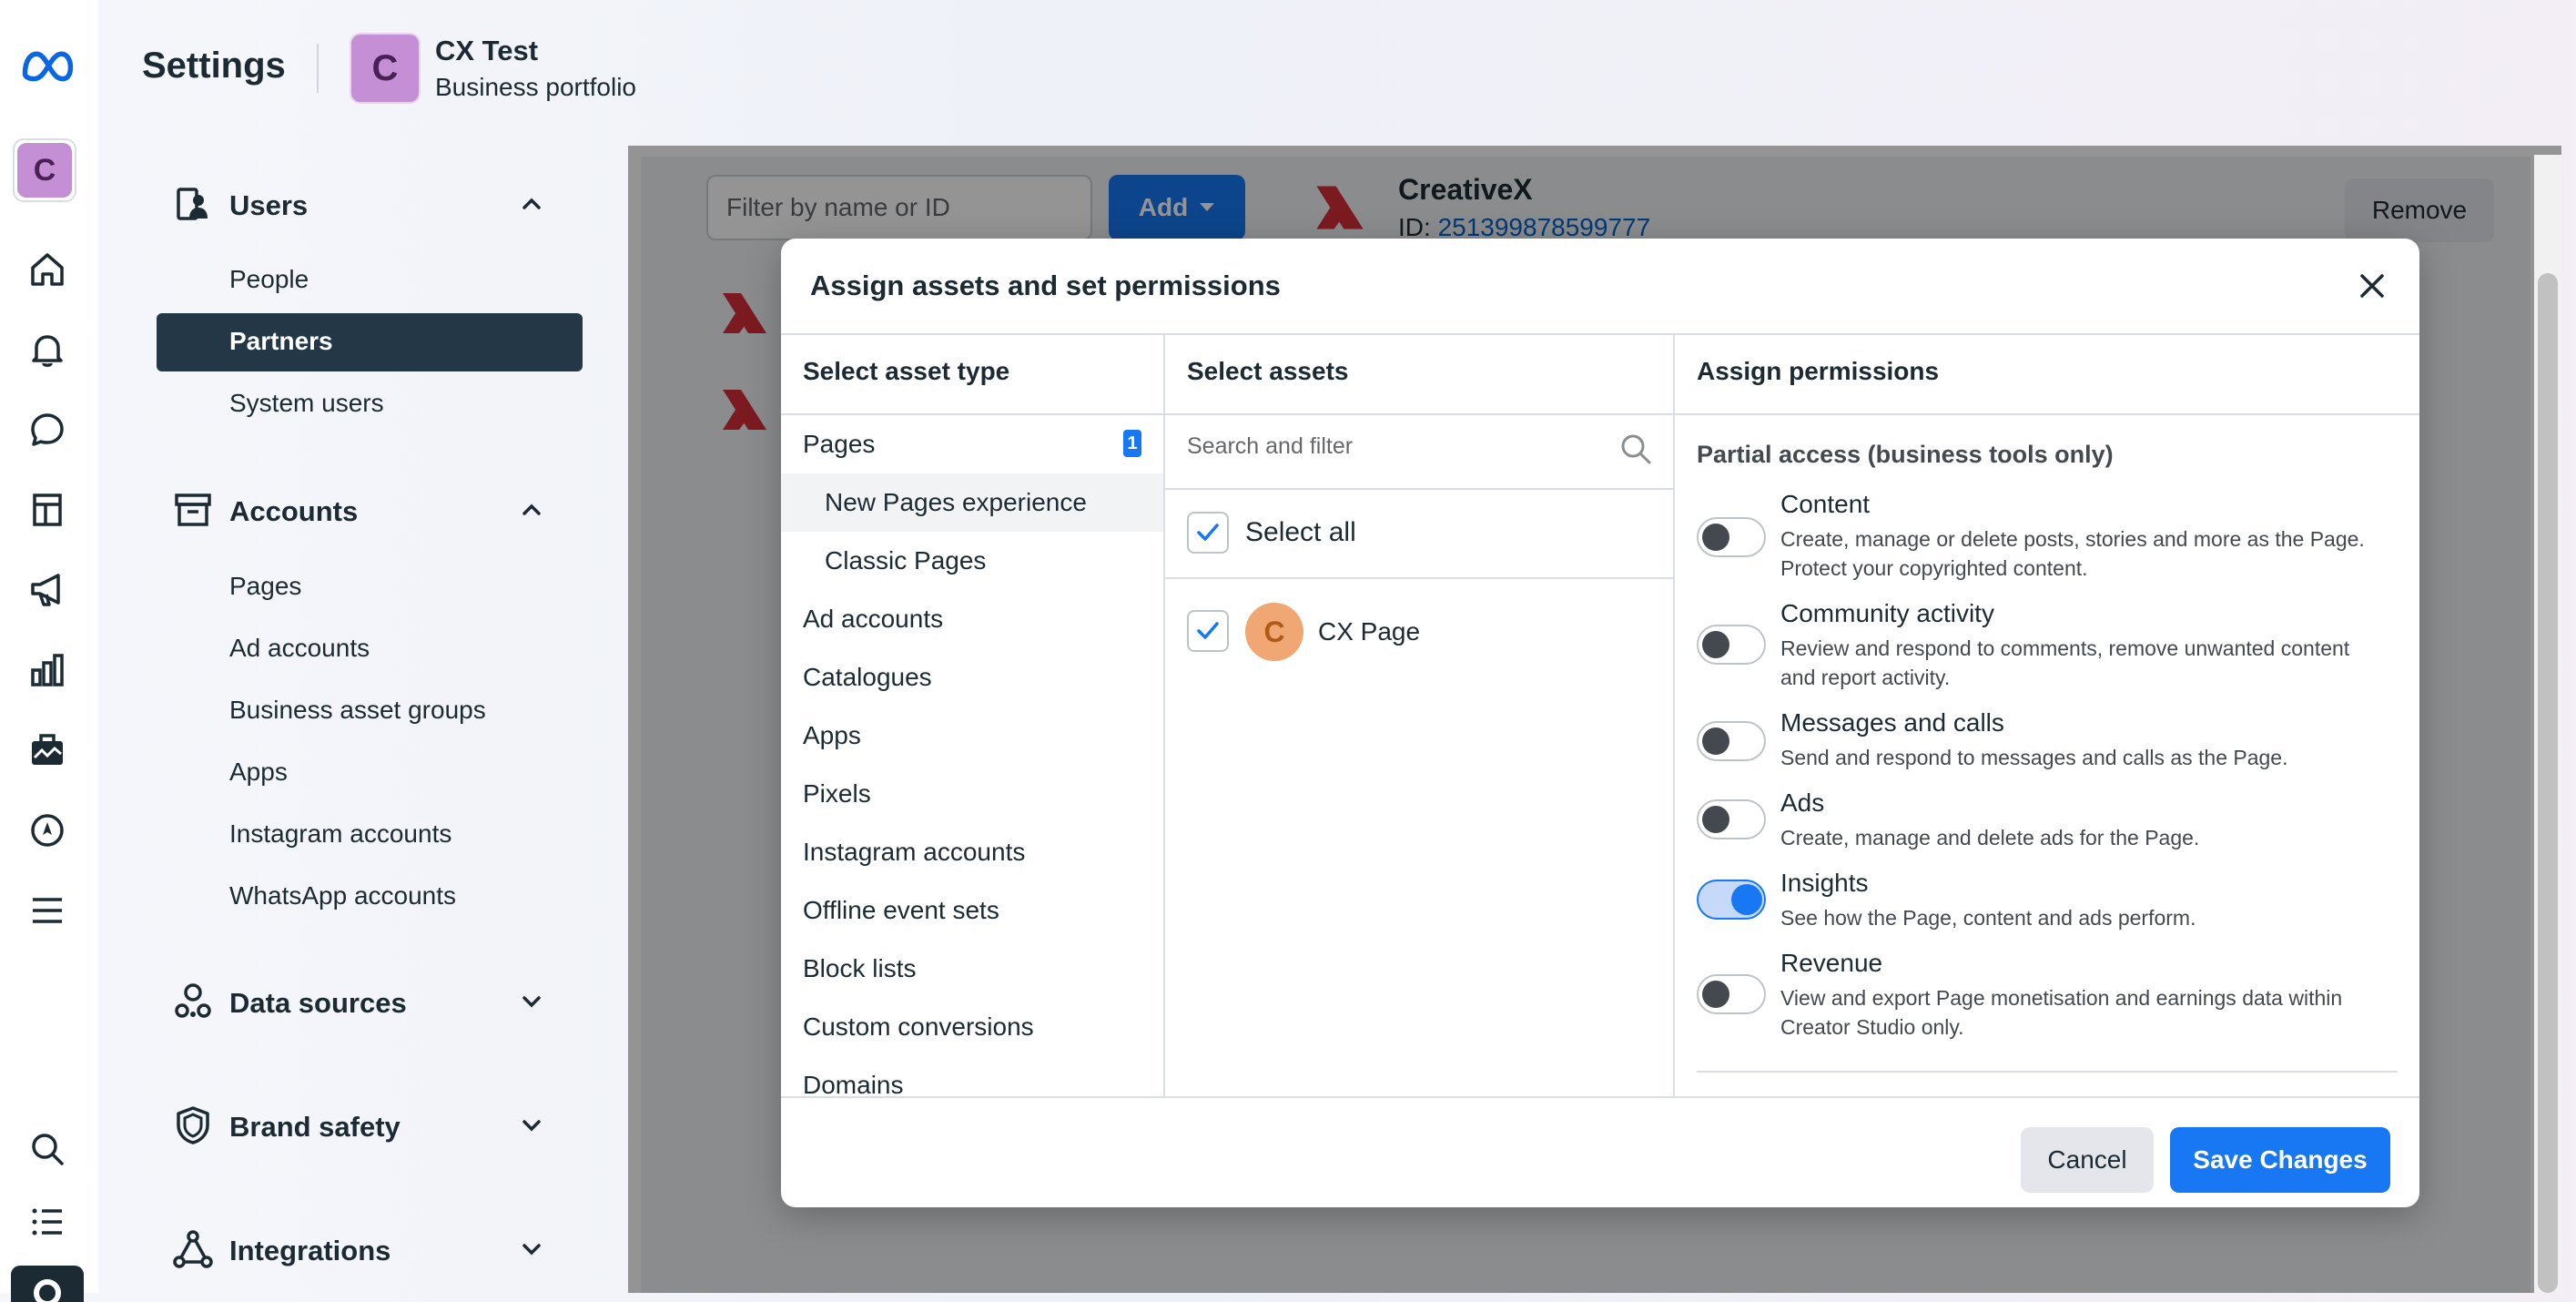  I want to click on select-all-divider, so click(1418, 578).